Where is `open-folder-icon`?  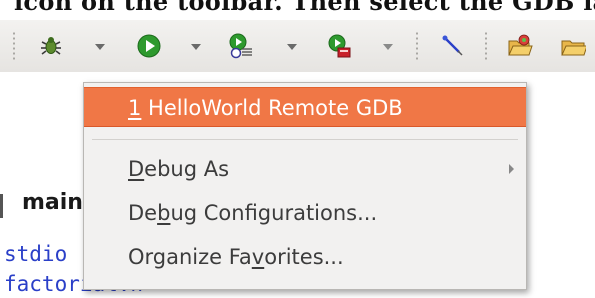 open-folder-icon is located at coordinates (520, 46).